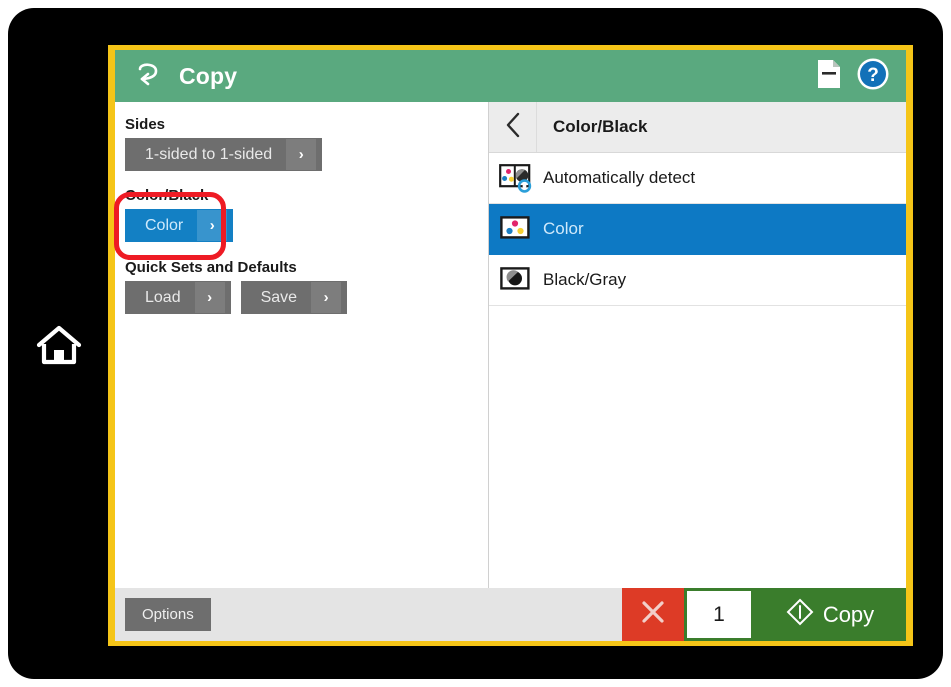 This screenshot has width=951, height=687. I want to click on group-label-color-black: Color/Black, so click(167, 195).